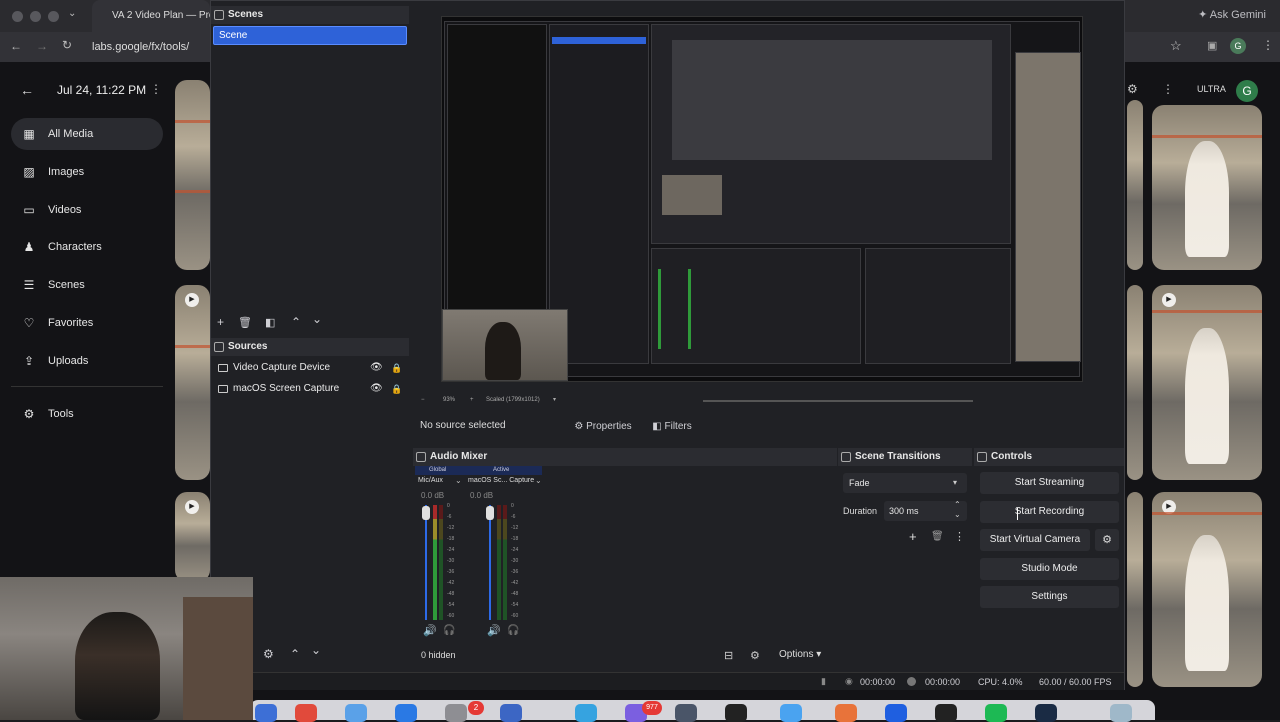 This screenshot has height=722, width=1280. Describe the element at coordinates (87, 172) in the screenshot. I see `nav-images: ▨ Images` at that location.